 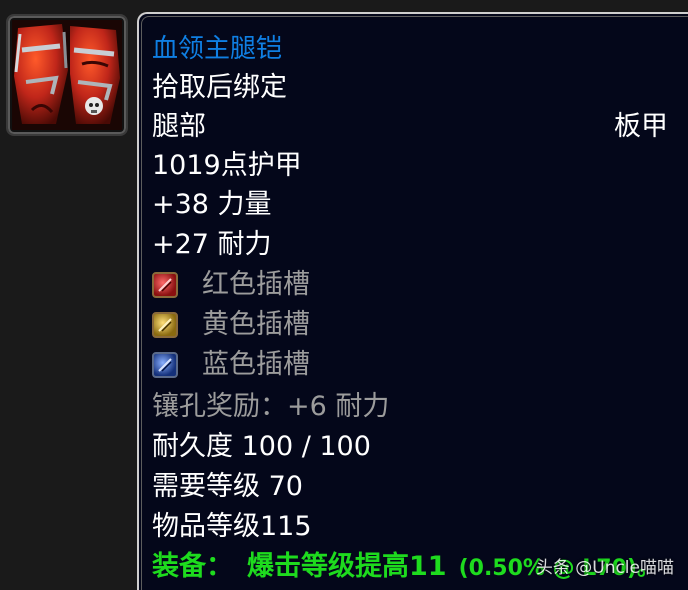 What do you see at coordinates (232, 526) in the screenshot?
I see `item-level: 物品等级115` at bounding box center [232, 526].